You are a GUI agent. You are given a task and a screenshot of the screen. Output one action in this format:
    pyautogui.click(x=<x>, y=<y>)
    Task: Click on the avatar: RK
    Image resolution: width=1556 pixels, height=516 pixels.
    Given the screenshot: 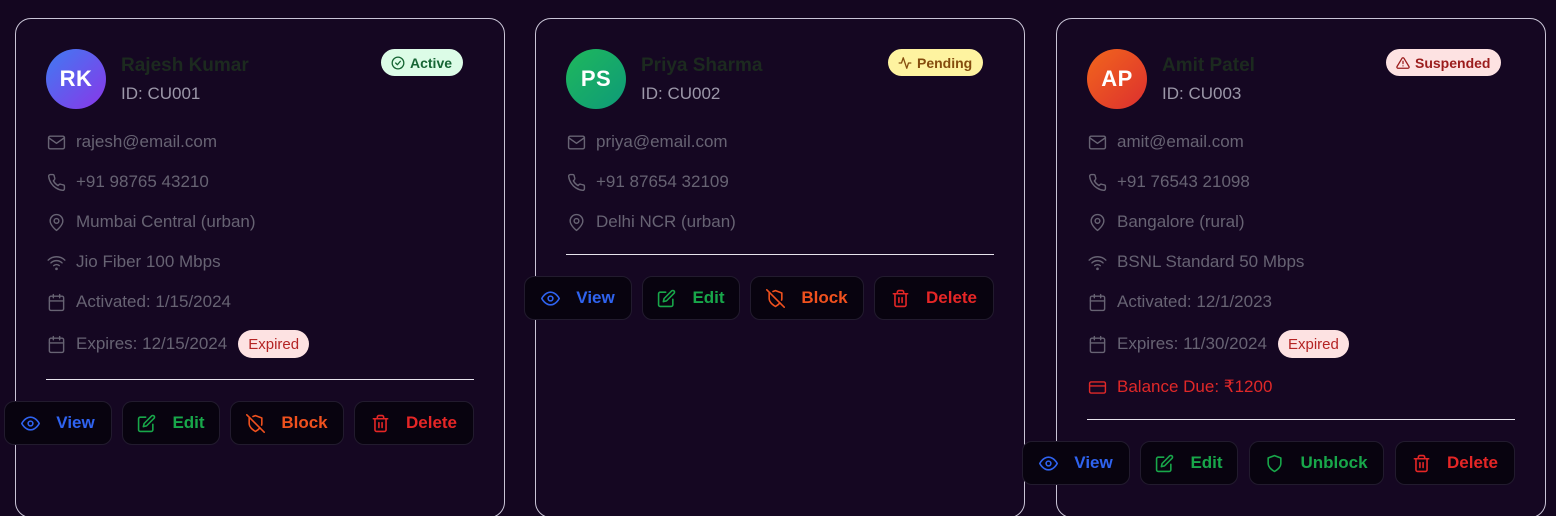 What is the action you would take?
    pyautogui.click(x=76, y=79)
    